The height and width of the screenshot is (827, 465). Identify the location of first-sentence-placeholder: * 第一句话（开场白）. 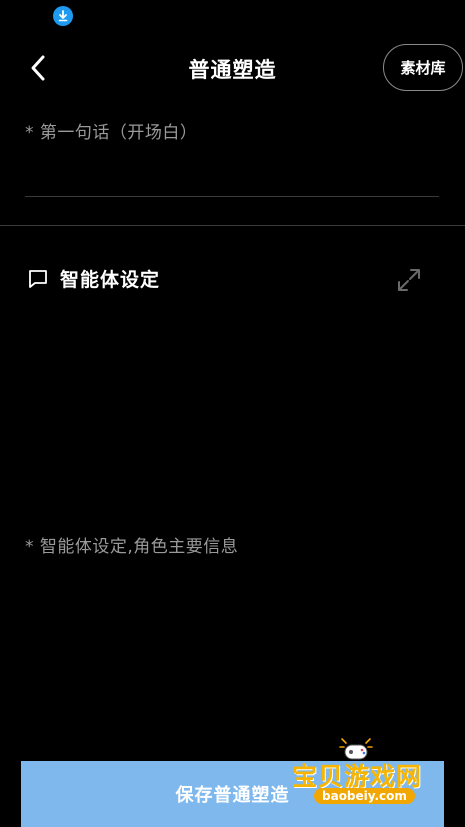
(111, 133).